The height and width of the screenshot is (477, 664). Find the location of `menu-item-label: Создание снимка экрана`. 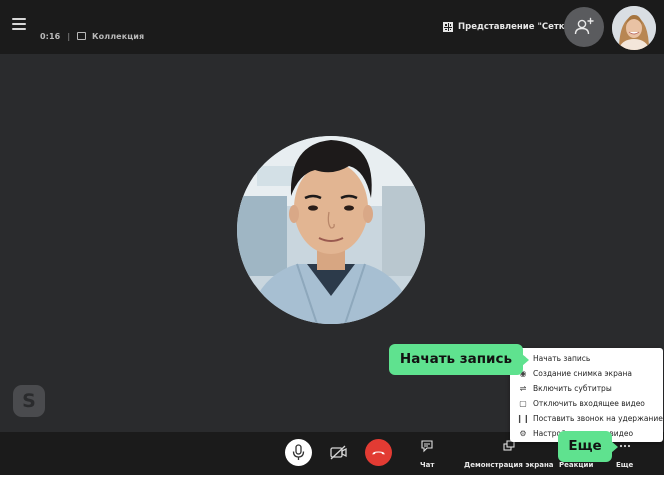

menu-item-label: Создание снимка экрана is located at coordinates (582, 373).